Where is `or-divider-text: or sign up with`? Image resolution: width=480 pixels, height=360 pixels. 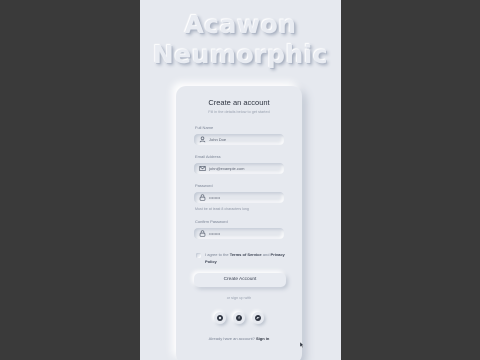 or-divider-text: or sign up with is located at coordinates (239, 298).